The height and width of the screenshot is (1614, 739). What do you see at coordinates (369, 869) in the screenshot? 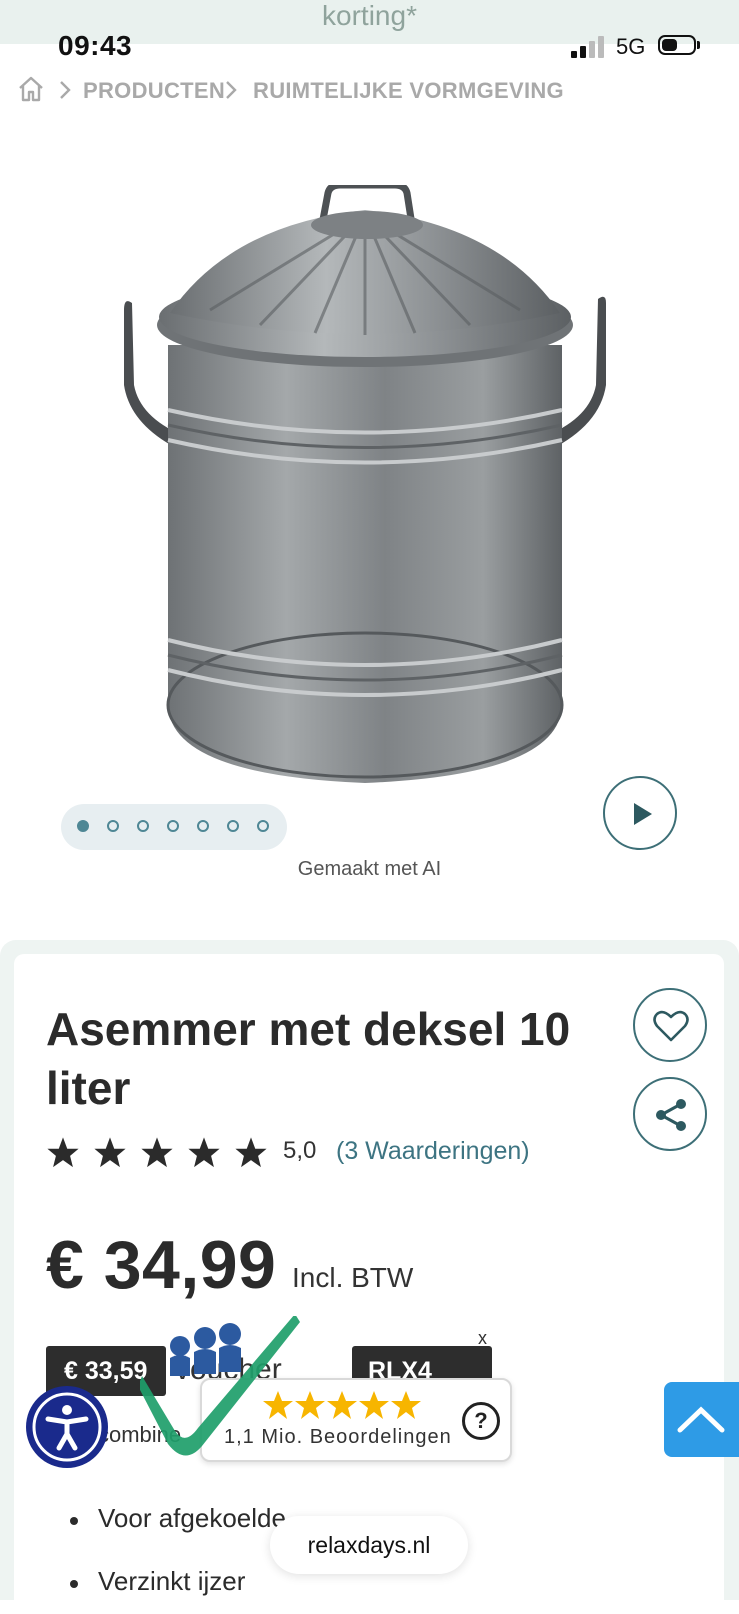
I see `ai-caption: Gemaakt met AI` at bounding box center [369, 869].